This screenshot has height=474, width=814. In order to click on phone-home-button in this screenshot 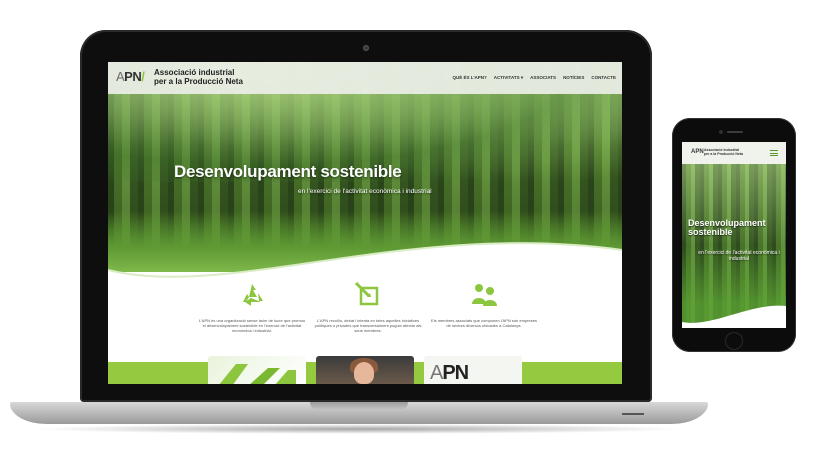, I will do `click(734, 341)`.